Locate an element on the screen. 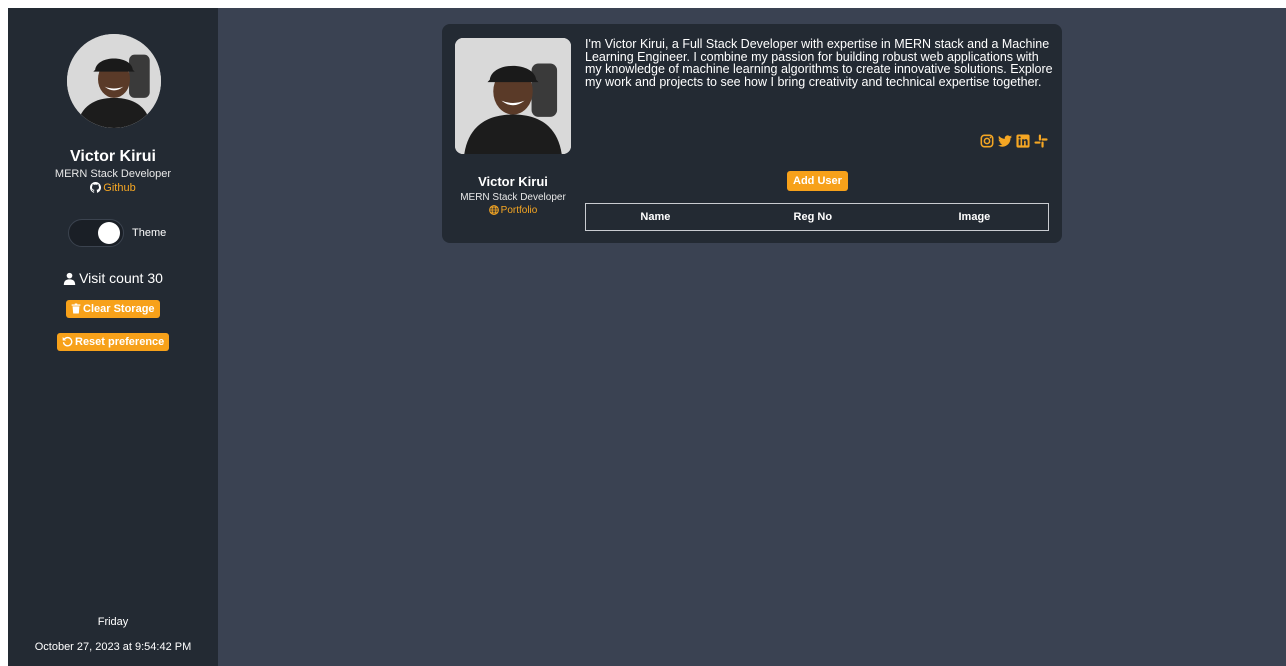  theme-toggle is located at coordinates (96, 233).